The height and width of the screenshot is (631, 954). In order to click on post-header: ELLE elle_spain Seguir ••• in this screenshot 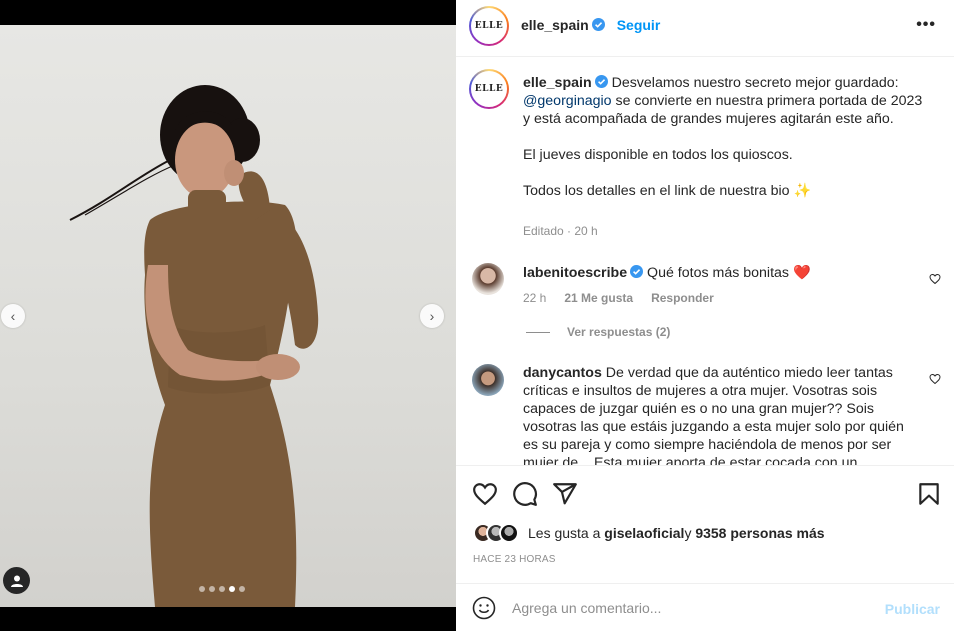, I will do `click(705, 28)`.